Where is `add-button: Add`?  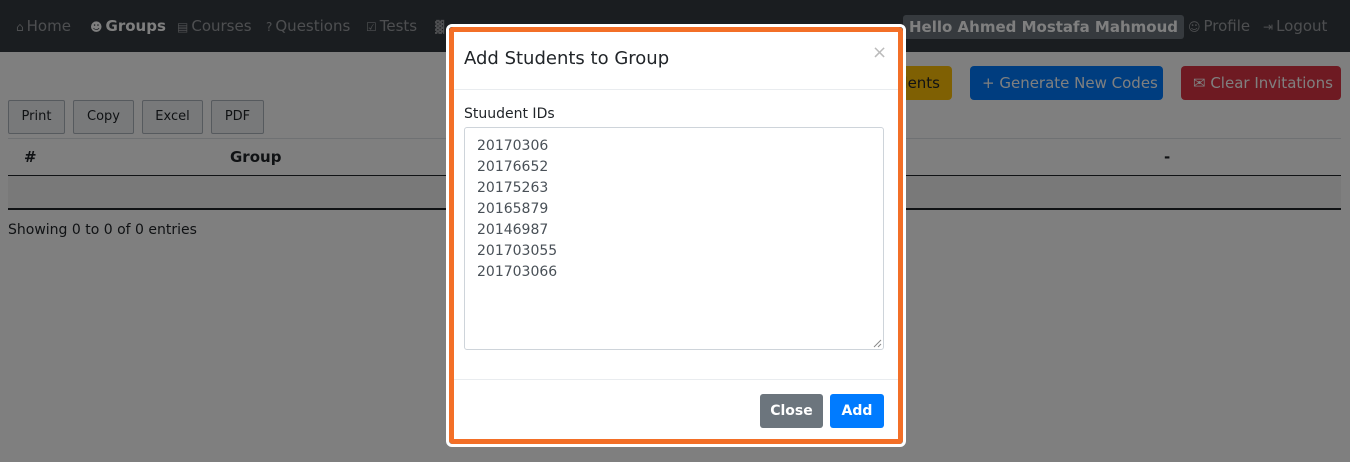
add-button: Add is located at coordinates (857, 411).